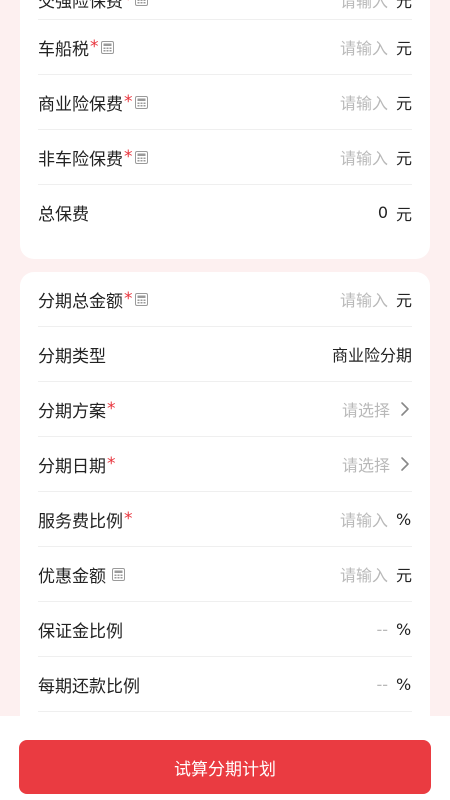  What do you see at coordinates (404, 48) in the screenshot?
I see `vehicle-tax-unit: 元` at bounding box center [404, 48].